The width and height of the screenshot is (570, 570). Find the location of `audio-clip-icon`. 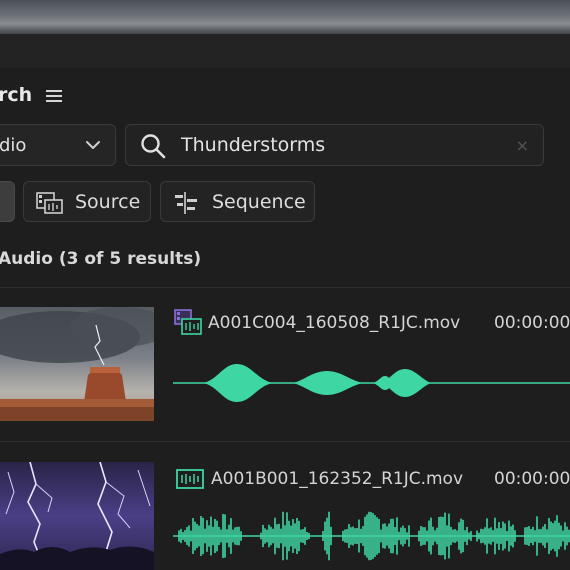

audio-clip-icon is located at coordinates (190, 479).